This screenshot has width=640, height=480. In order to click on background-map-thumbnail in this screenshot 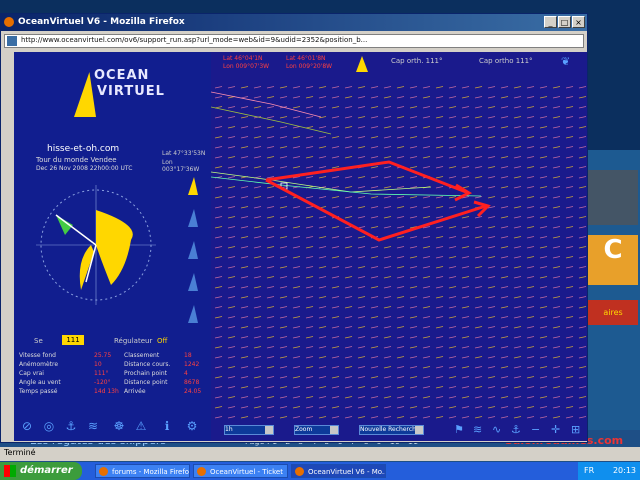, I will do `click(613, 197)`.